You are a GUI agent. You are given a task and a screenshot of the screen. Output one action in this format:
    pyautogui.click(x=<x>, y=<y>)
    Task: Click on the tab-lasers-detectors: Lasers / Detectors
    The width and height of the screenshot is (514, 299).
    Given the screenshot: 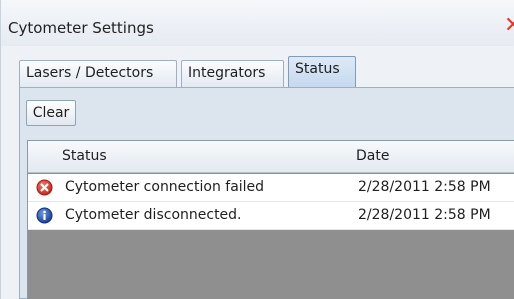 What is the action you would take?
    pyautogui.click(x=98, y=74)
    